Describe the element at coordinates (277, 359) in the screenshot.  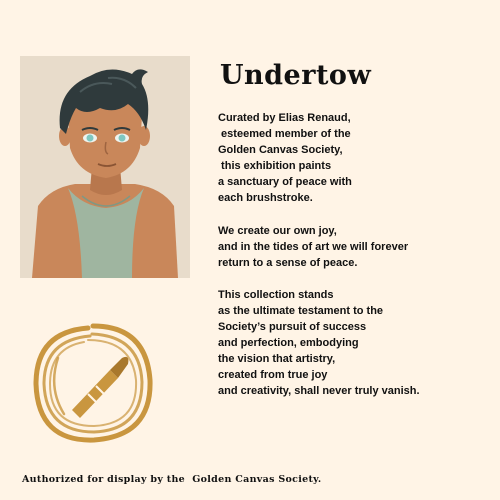
I see `description-line: the vision that artistry,` at that location.